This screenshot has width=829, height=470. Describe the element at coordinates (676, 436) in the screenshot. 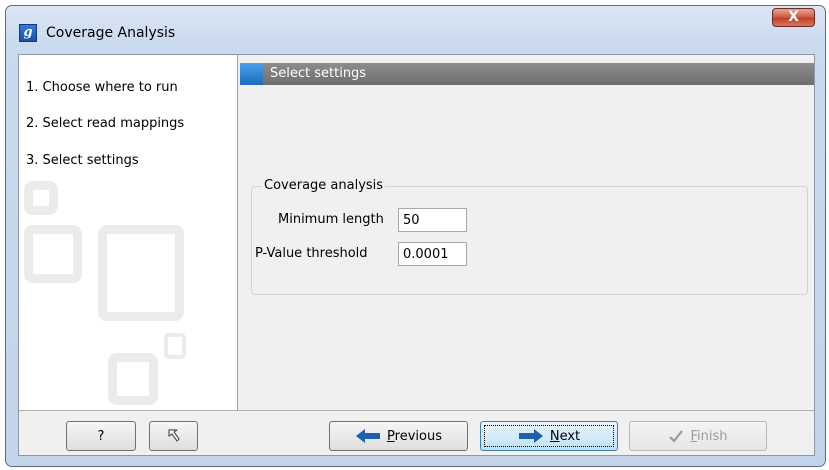

I see `checkmark-icon` at that location.